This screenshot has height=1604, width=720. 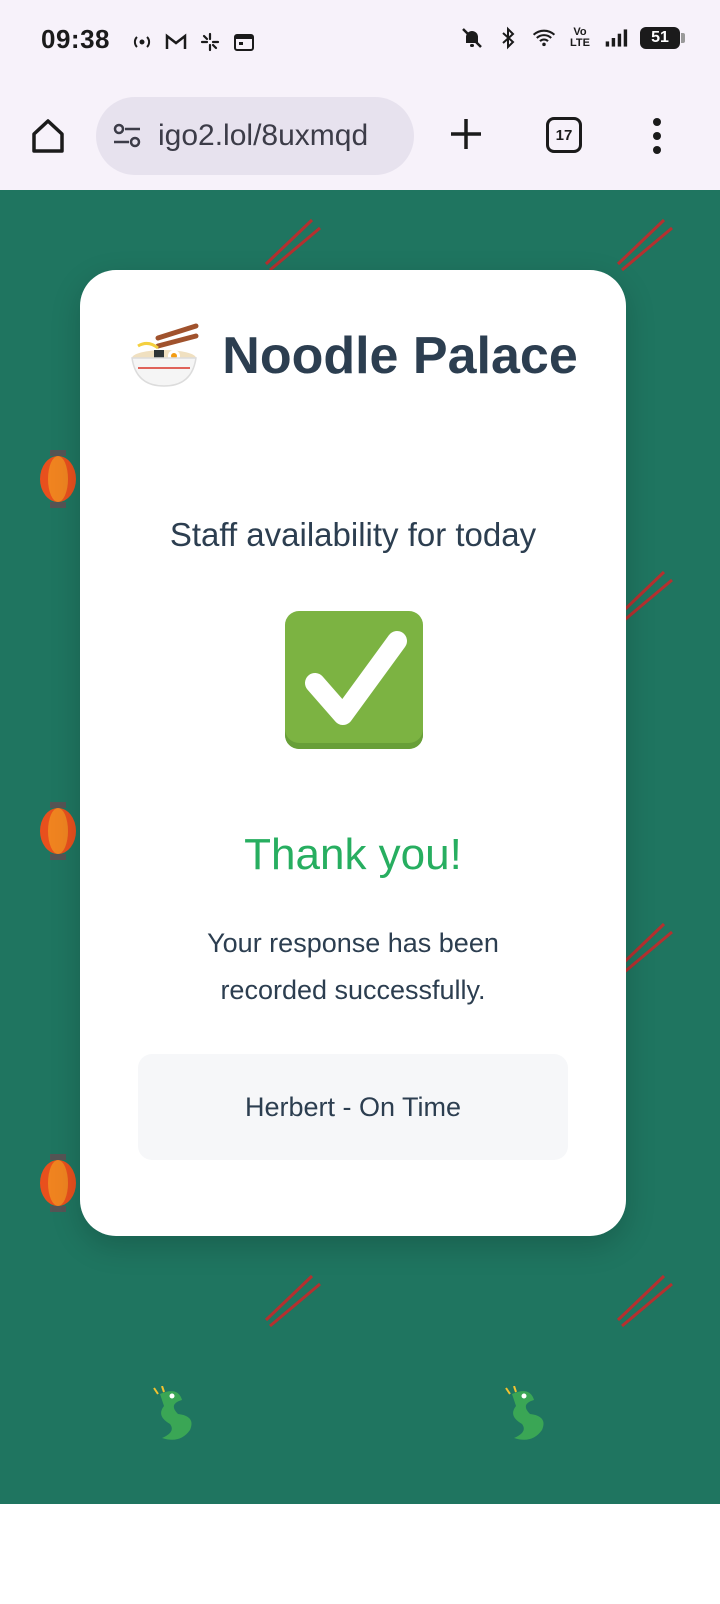 I want to click on page-title: Noodle Palace, so click(x=400, y=356).